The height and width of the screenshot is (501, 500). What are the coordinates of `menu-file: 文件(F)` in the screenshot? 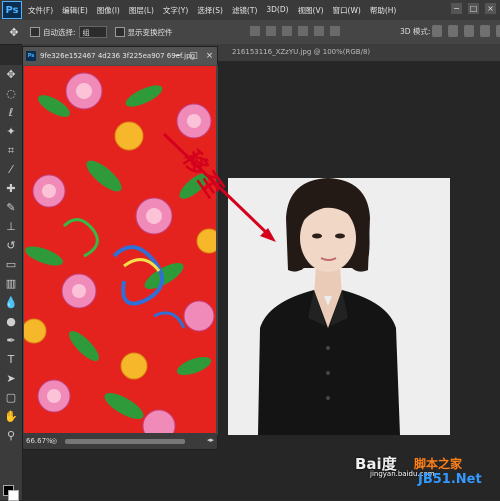 It's located at (40, 10).